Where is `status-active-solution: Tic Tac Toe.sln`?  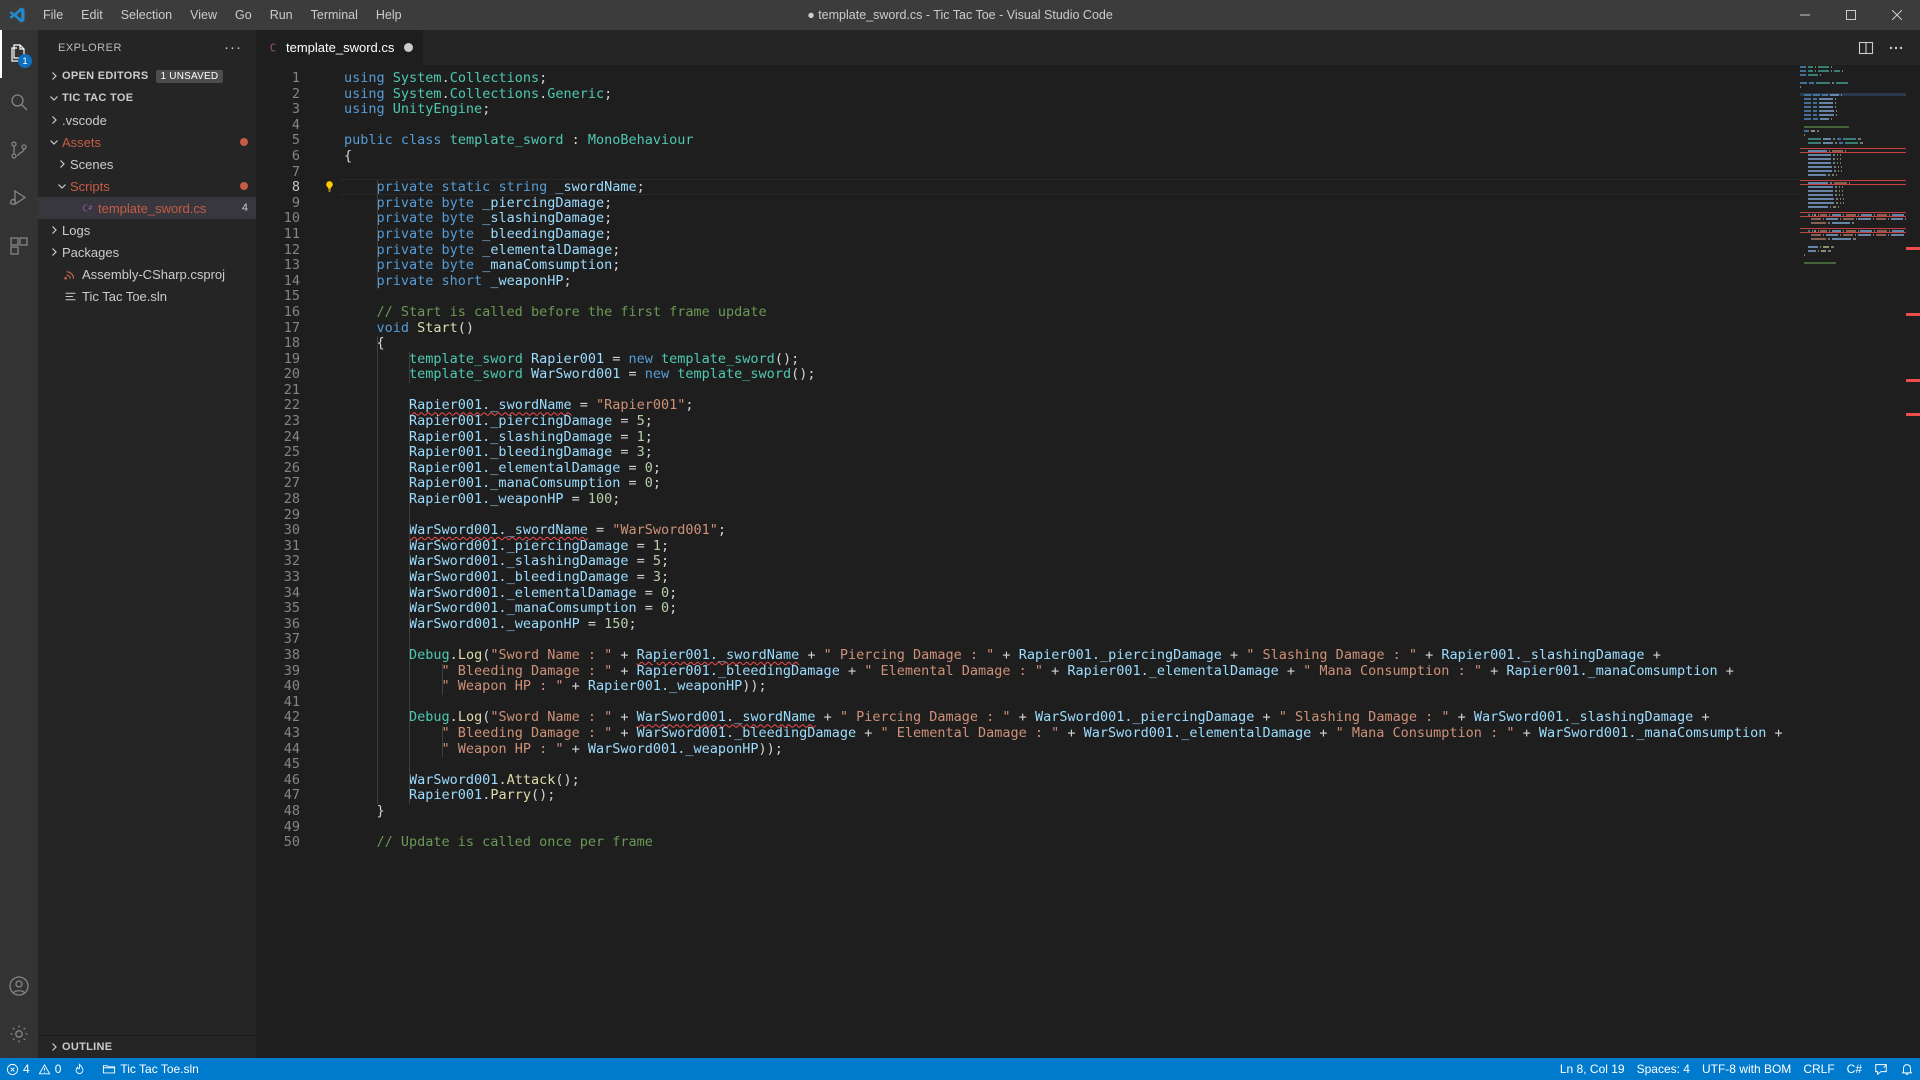
status-active-solution: Tic Tac Toe.sln is located at coordinates (150, 1069).